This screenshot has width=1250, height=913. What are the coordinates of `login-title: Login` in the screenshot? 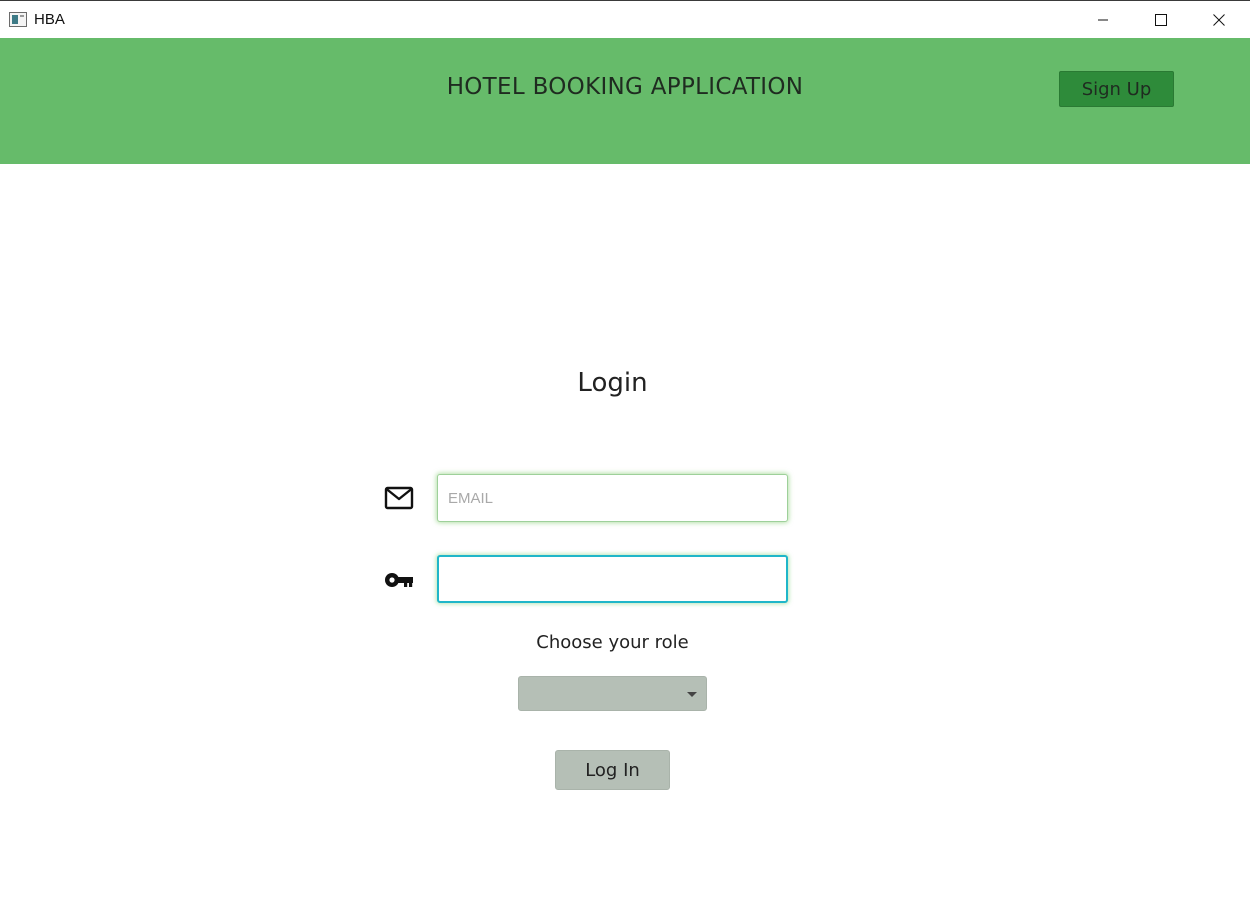 It's located at (612, 383).